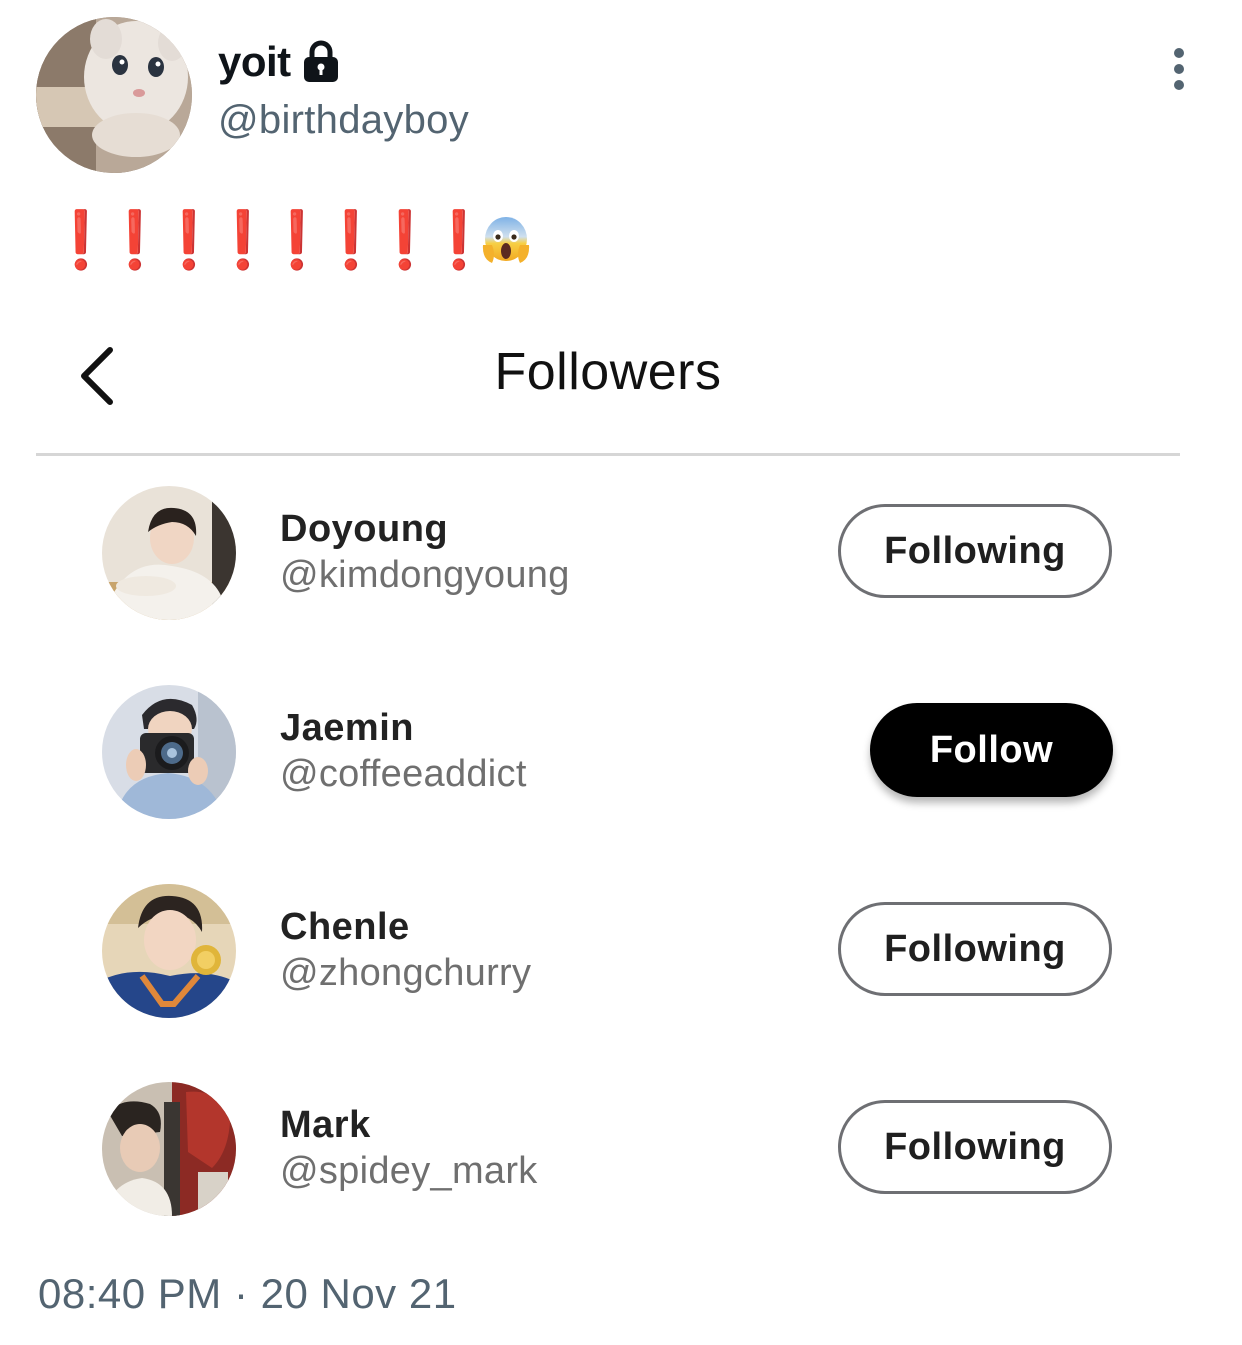  I want to click on lock-icon, so click(320, 61).